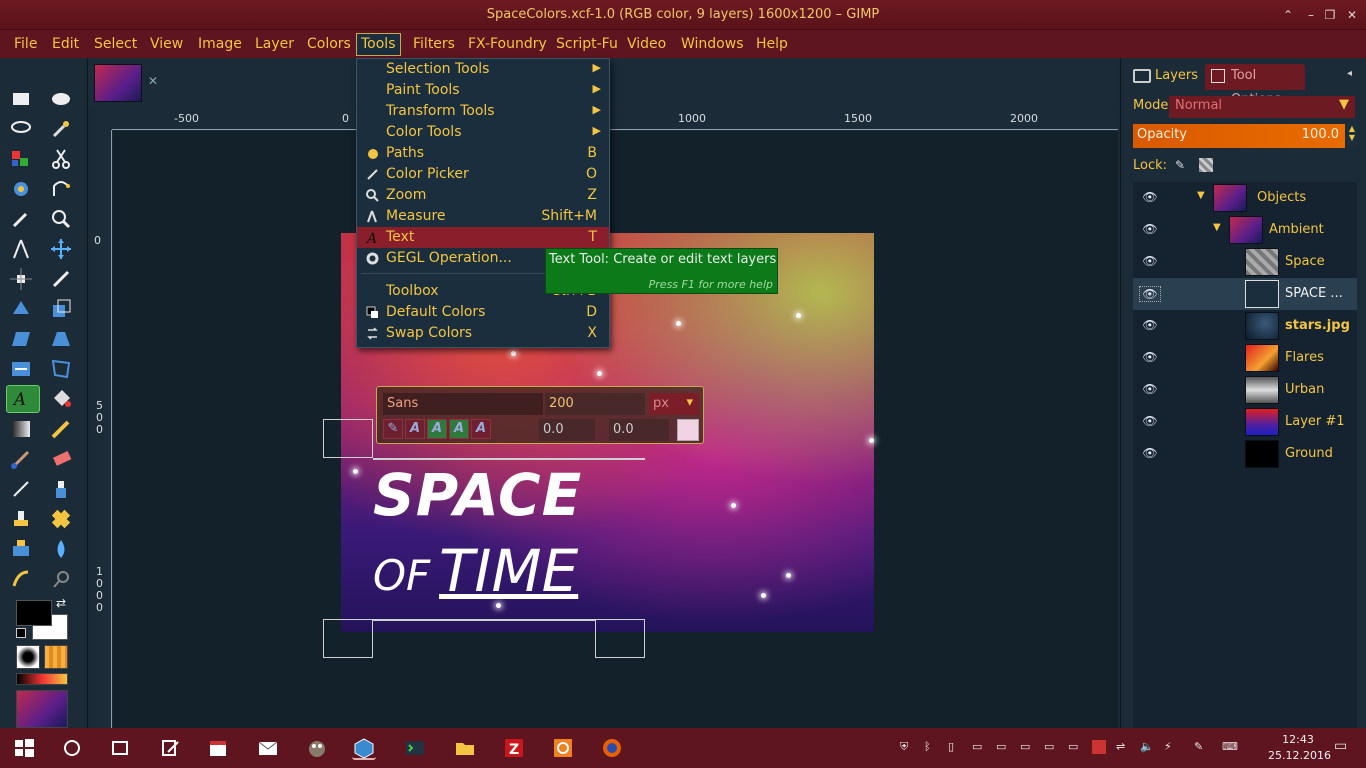 The width and height of the screenshot is (1366, 768). Describe the element at coordinates (72, 748) in the screenshot. I see `cortana-icon` at that location.